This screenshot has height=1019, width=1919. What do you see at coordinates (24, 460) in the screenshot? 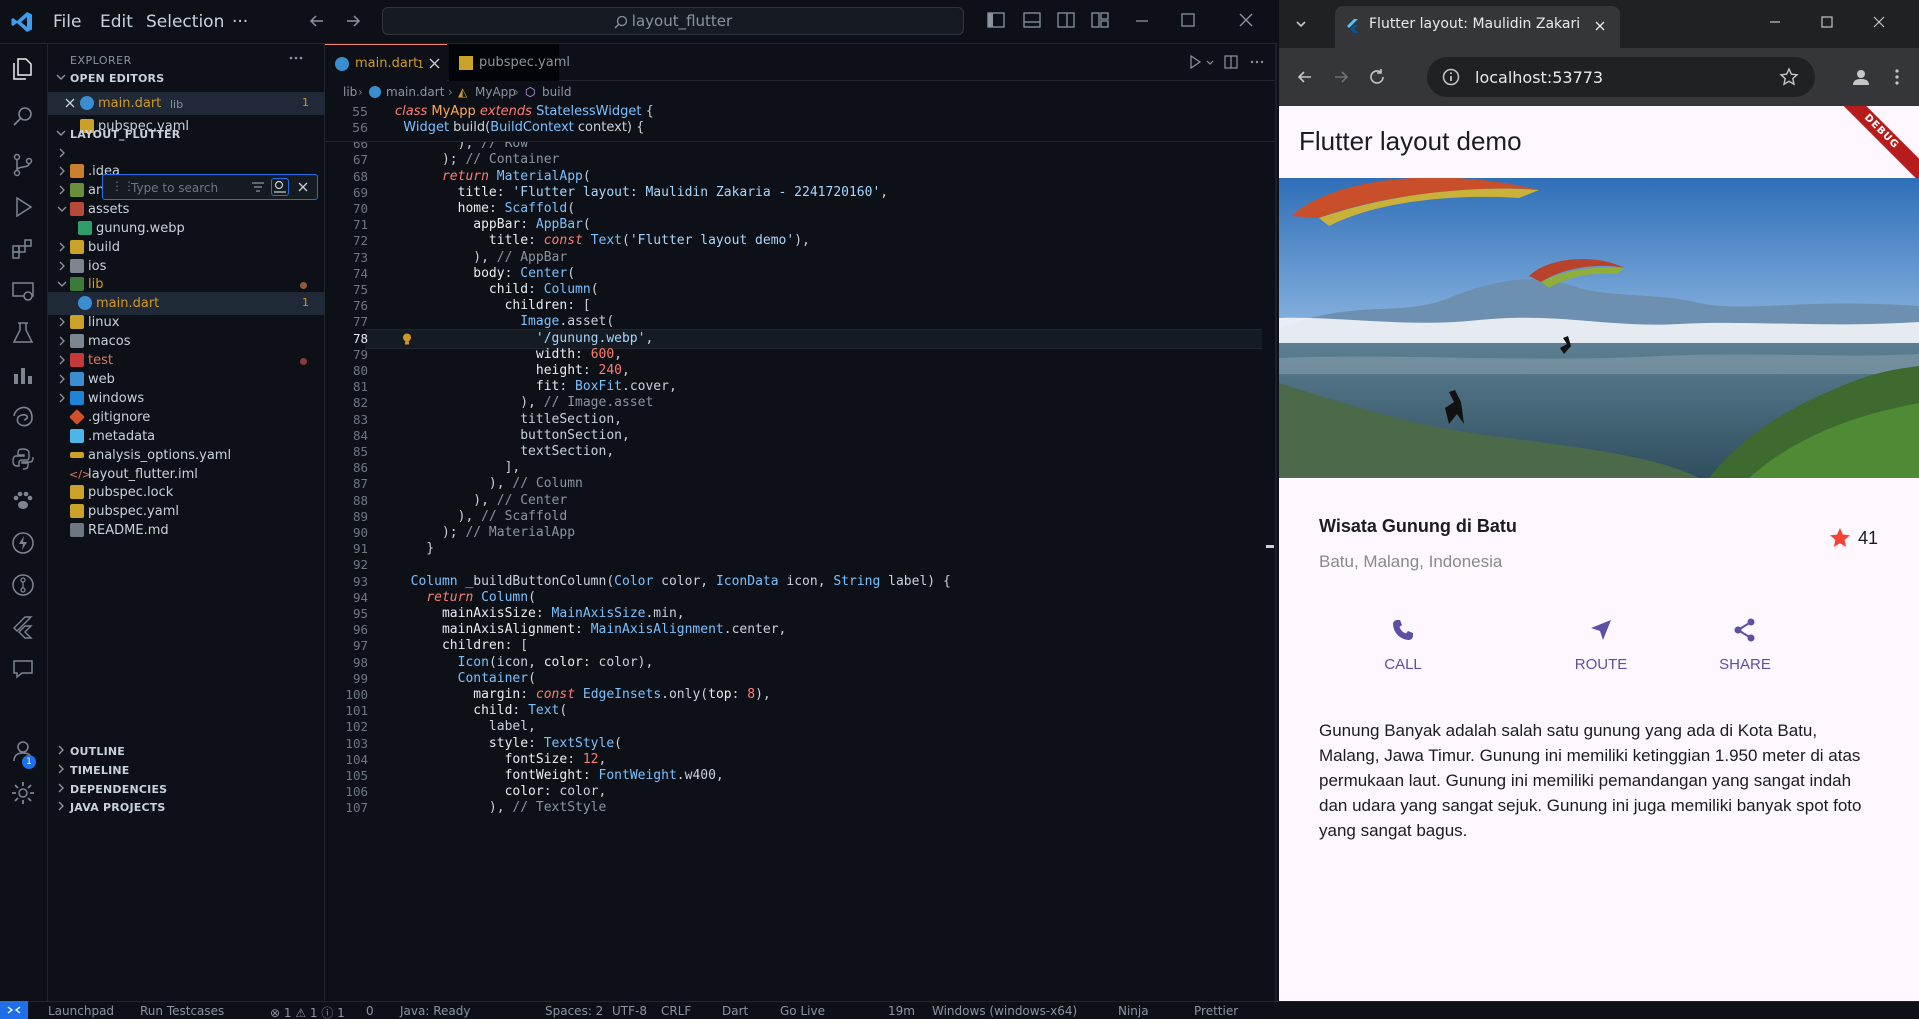
I see `python-icon` at bounding box center [24, 460].